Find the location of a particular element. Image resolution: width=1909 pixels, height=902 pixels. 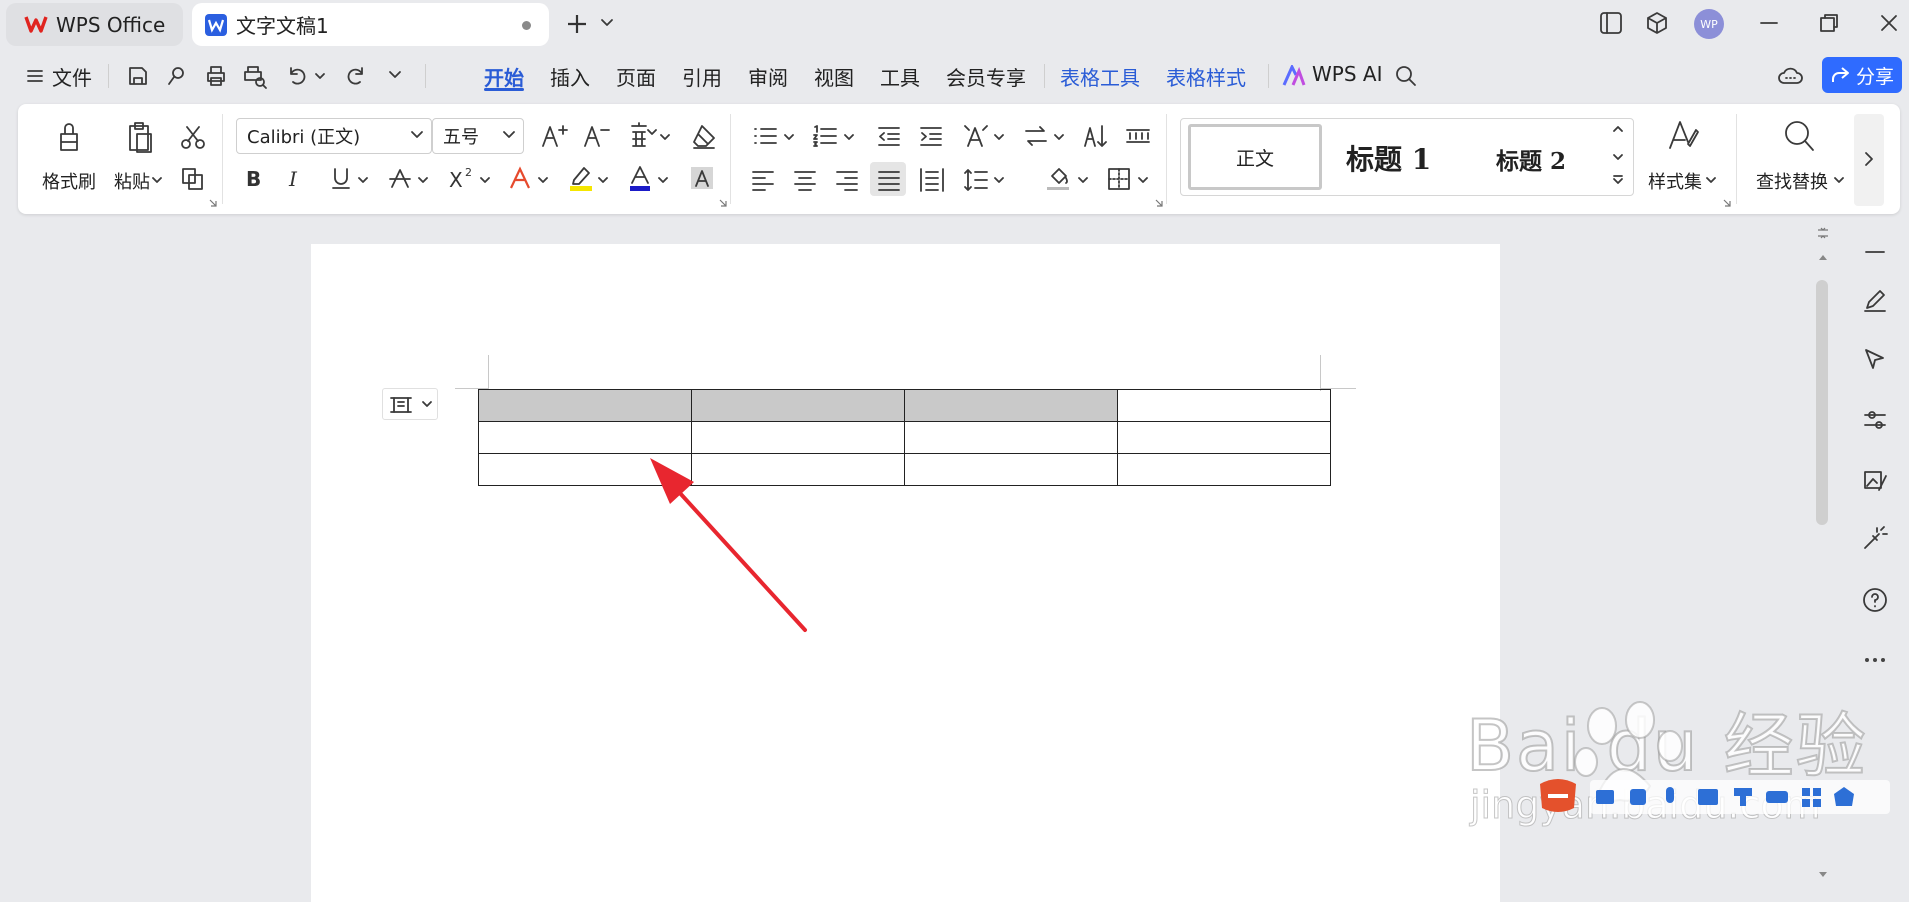

shading-icon is located at coordinates (1058, 178).